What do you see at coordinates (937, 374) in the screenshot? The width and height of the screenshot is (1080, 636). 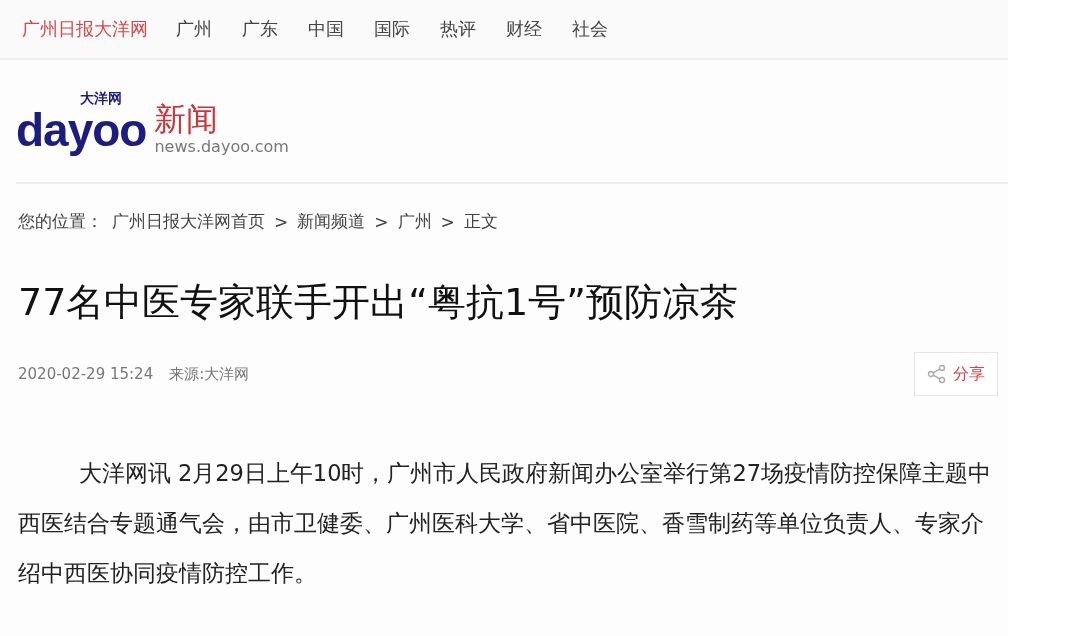 I see `share-icon` at bounding box center [937, 374].